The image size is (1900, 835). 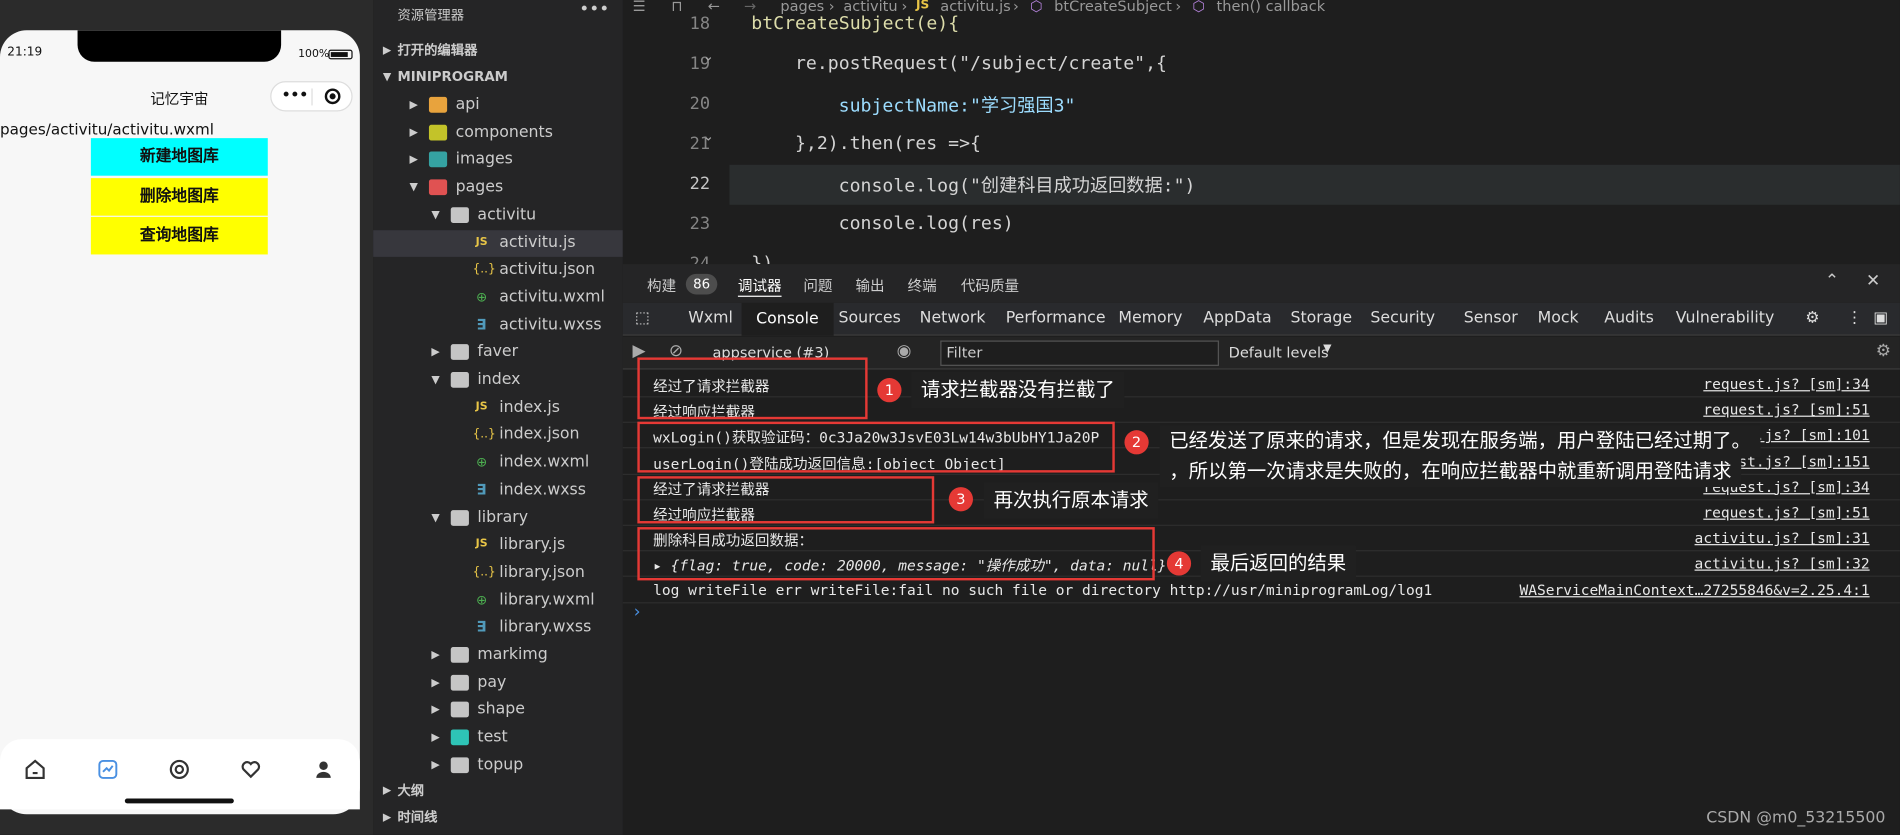 What do you see at coordinates (1873, 280) in the screenshot?
I see `close-icon: ✕` at bounding box center [1873, 280].